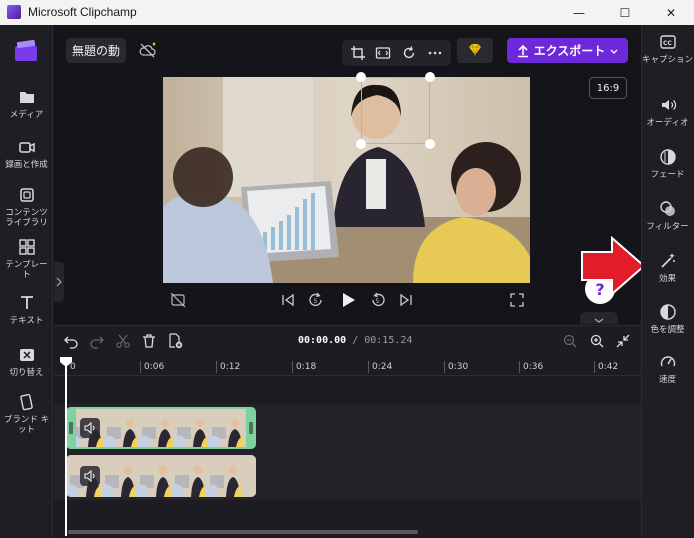 This screenshot has height=538, width=694. I want to click on zoom-in-icon, so click(597, 341).